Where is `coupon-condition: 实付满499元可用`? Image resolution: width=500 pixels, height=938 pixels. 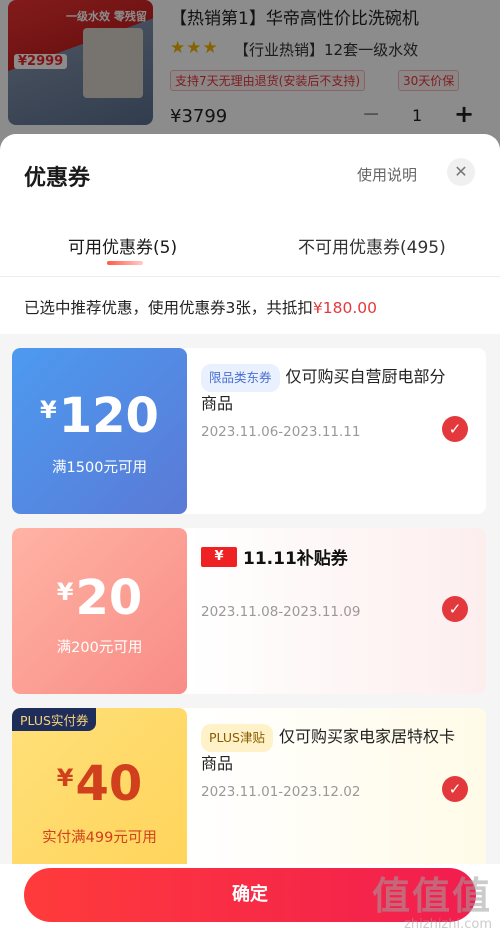 coupon-condition: 实付满499元可用 is located at coordinates (99, 838).